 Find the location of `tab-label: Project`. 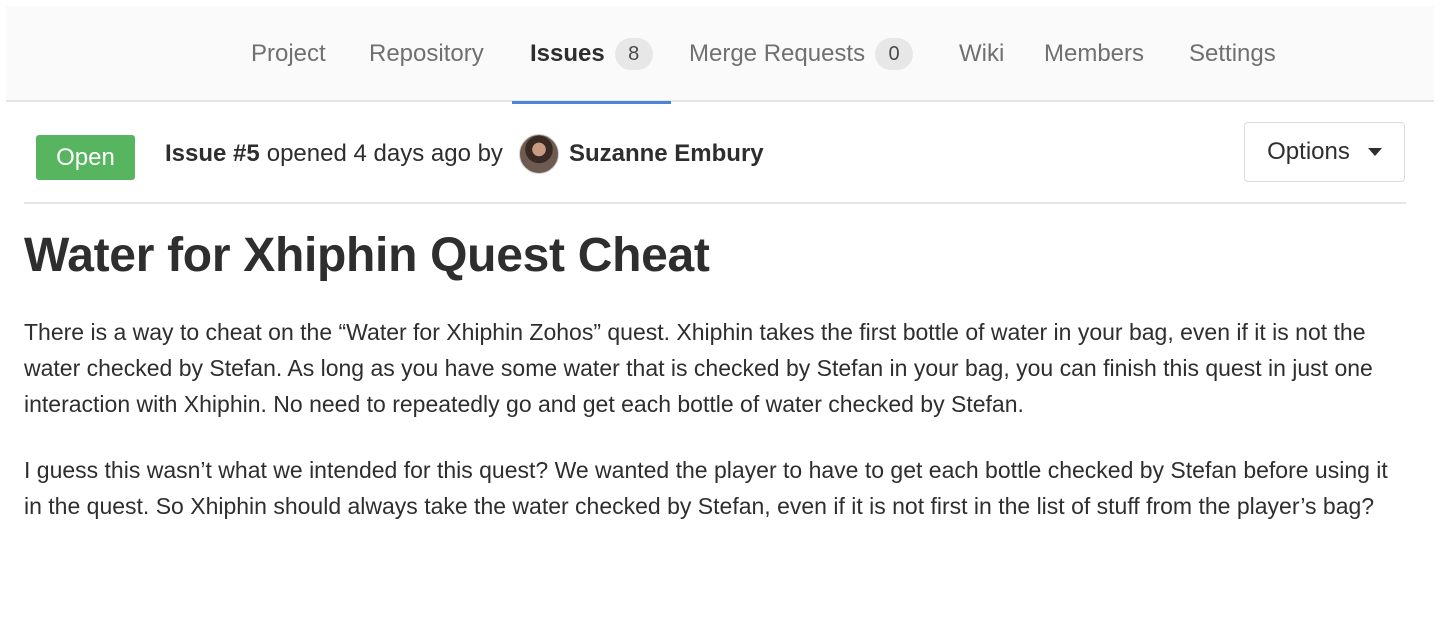

tab-label: Project is located at coordinates (288, 53).